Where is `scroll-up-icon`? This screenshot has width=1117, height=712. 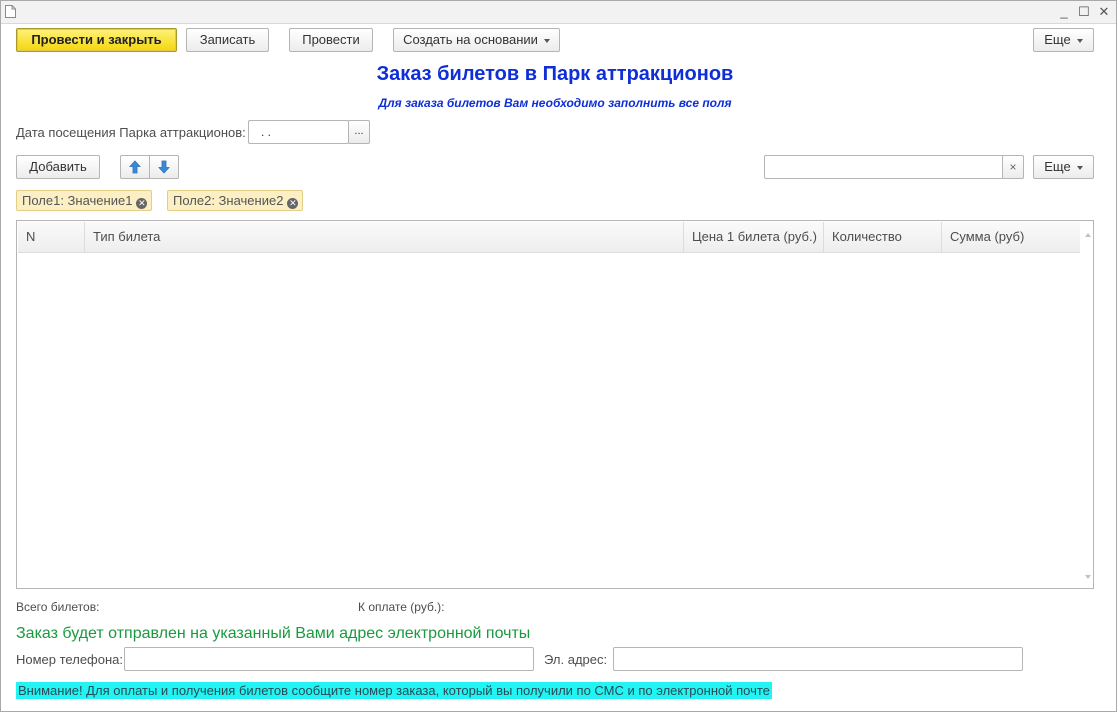
scroll-up-icon is located at coordinates (1088, 235).